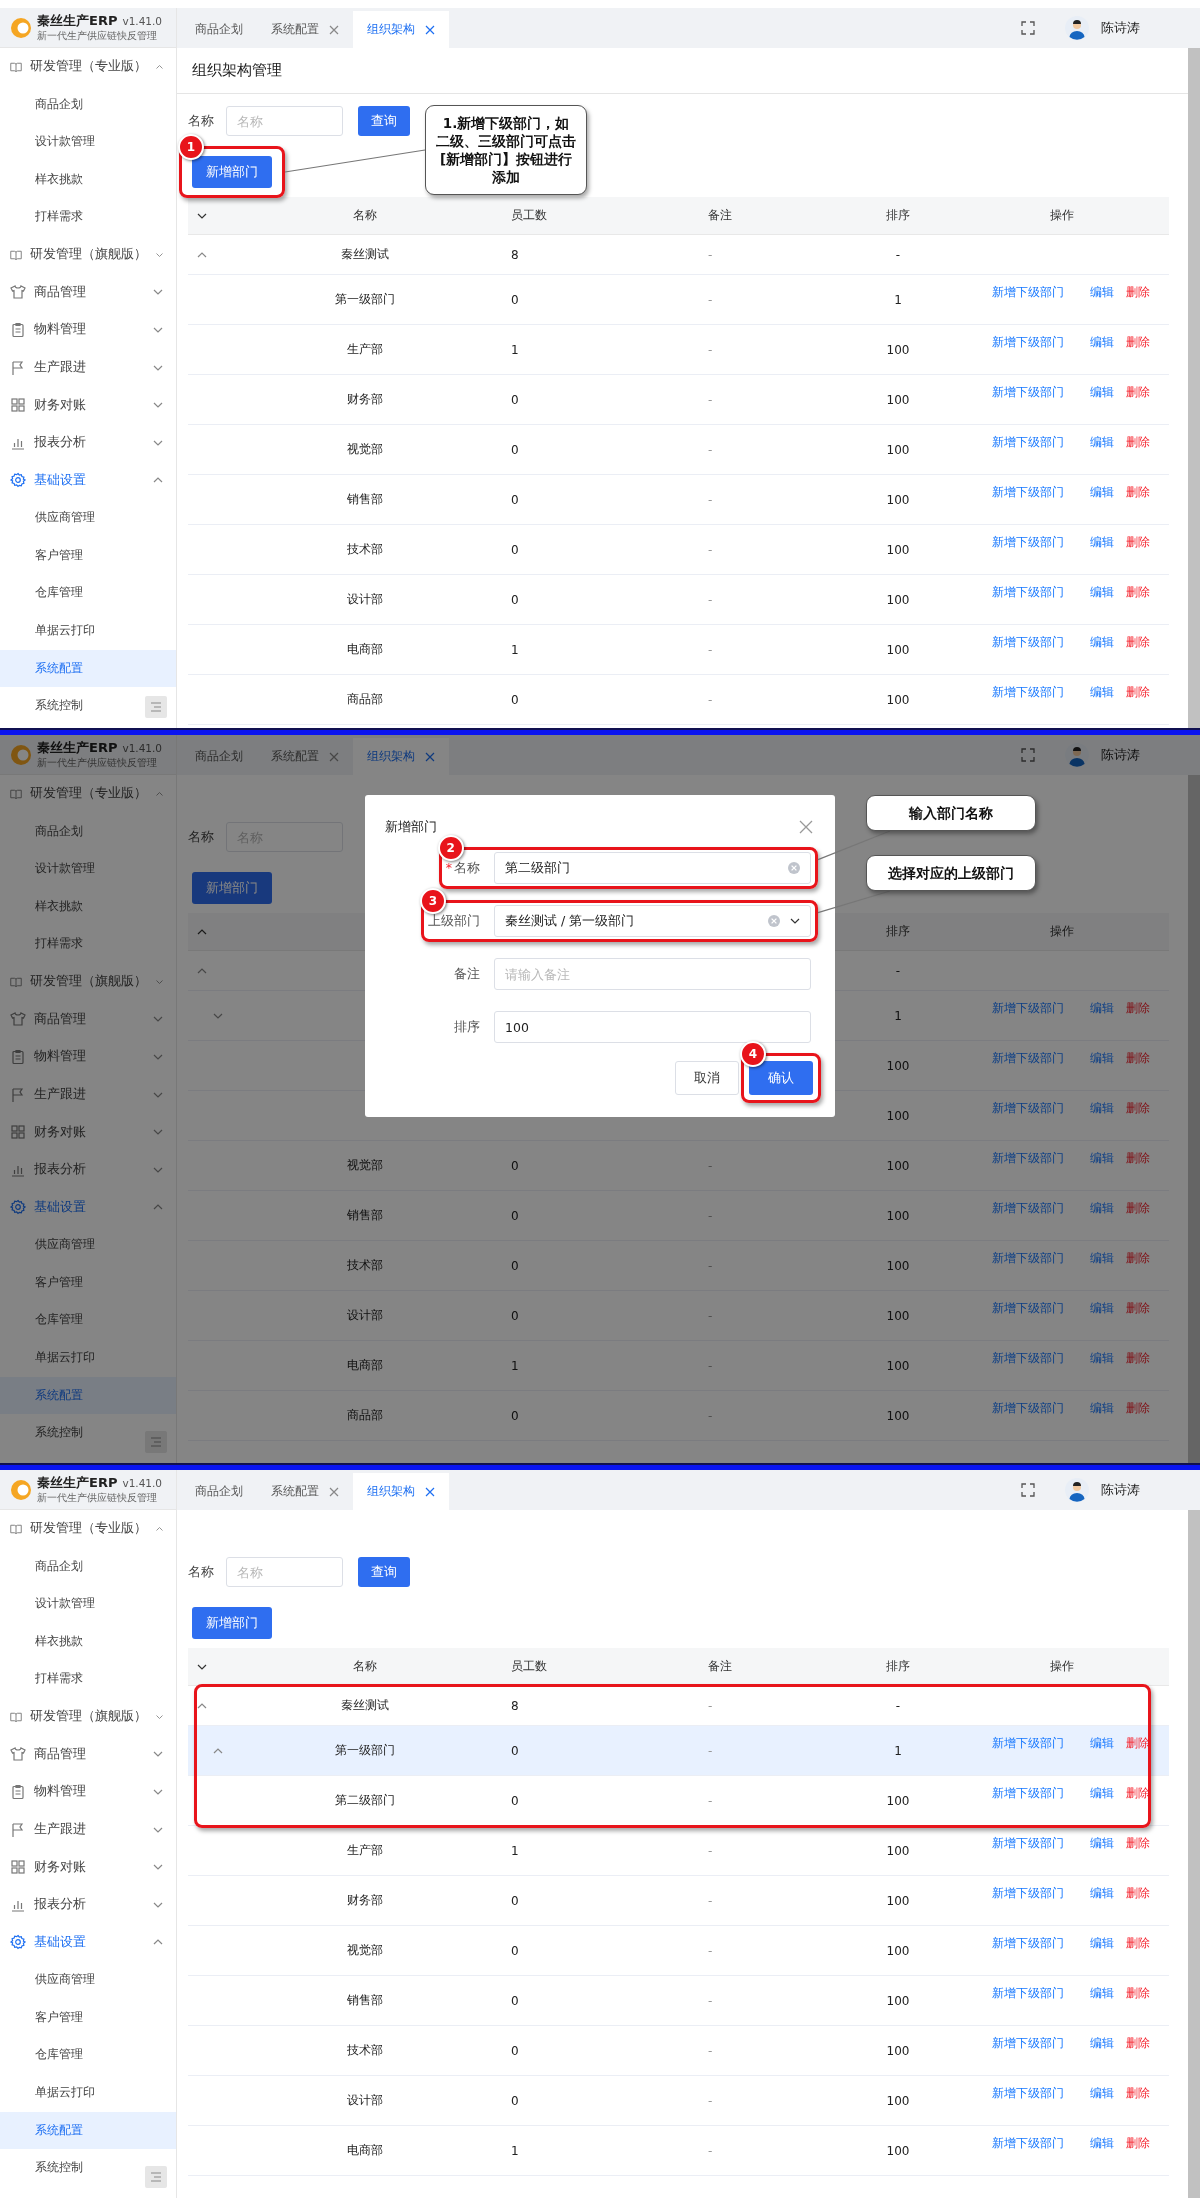  I want to click on menu-item: 商品企划, so click(88, 1566).